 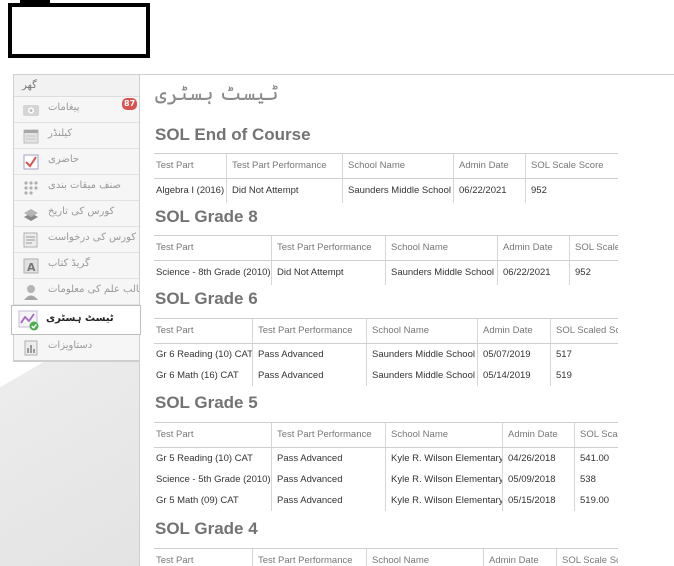 What do you see at coordinates (31, 136) in the screenshot?
I see `calendar-icon` at bounding box center [31, 136].